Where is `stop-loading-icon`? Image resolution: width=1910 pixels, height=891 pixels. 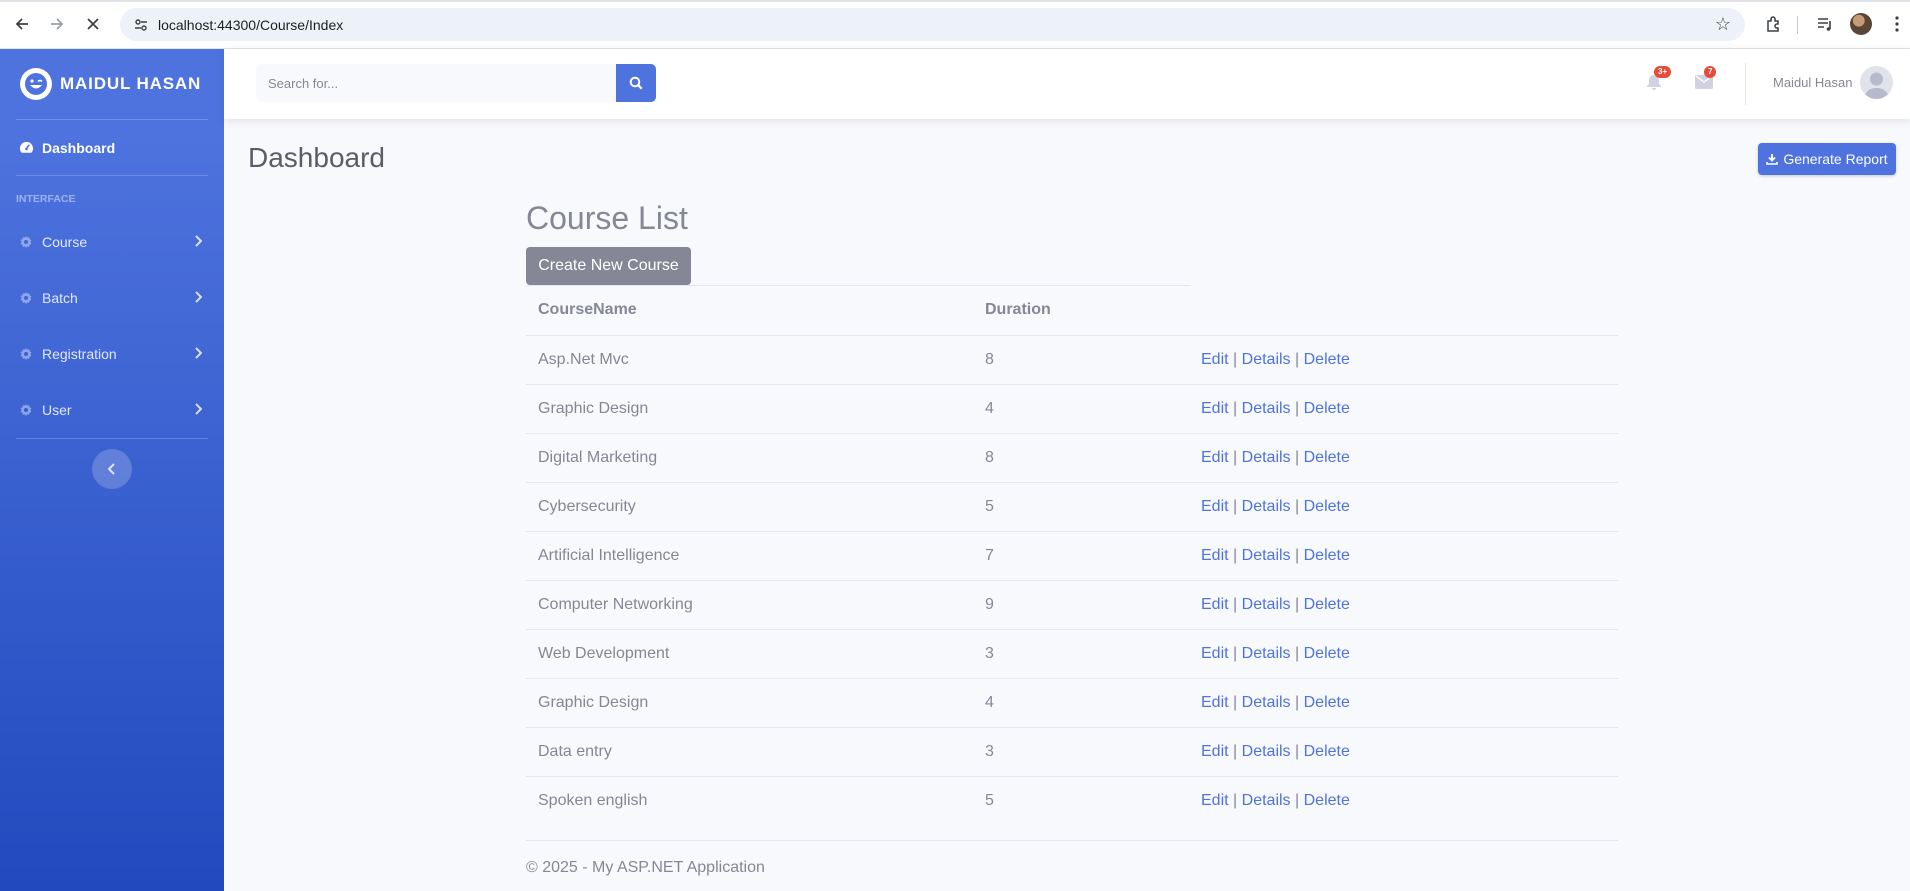 stop-loading-icon is located at coordinates (93, 24).